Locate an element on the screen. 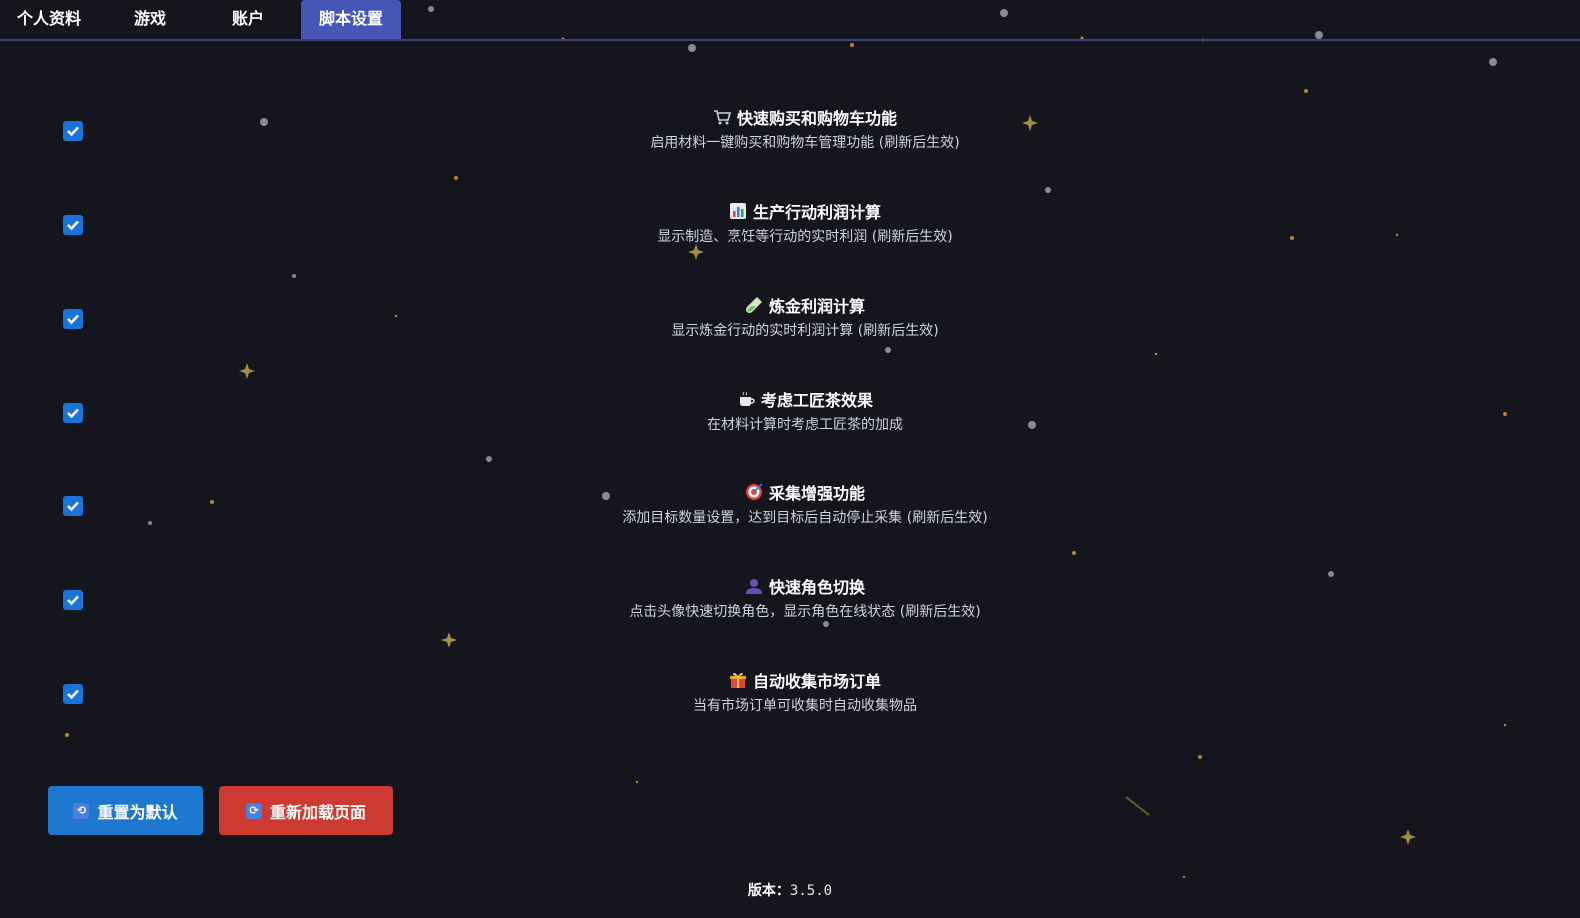 This screenshot has width=1580, height=918. tab-profile: 个人资料 is located at coordinates (49, 19).